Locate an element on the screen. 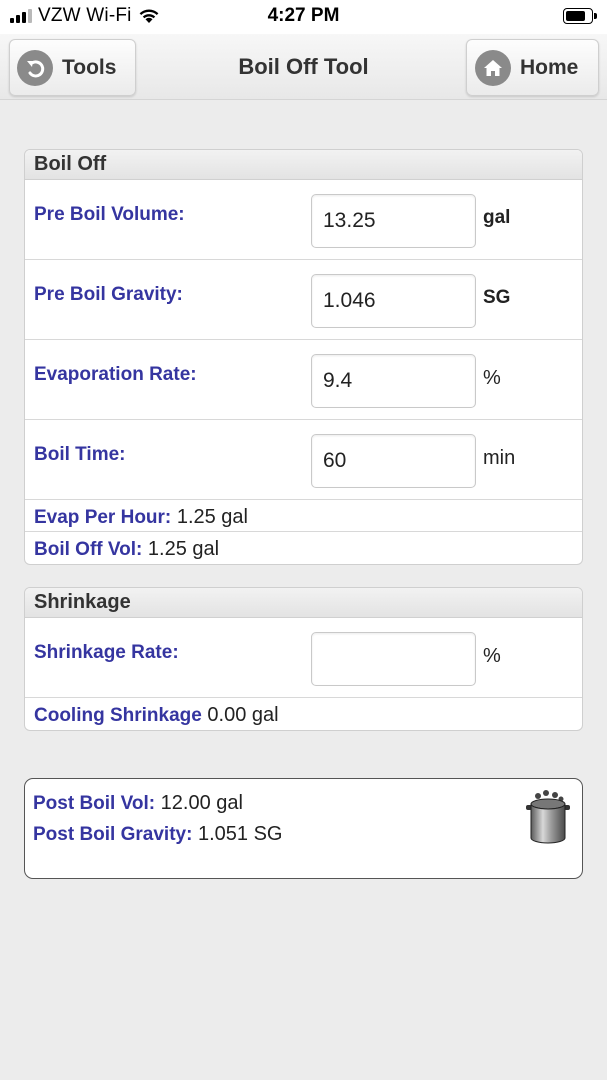 This screenshot has height=1080, width=607. evap-per-hour-label: Evap Per Hour: is located at coordinates (103, 517).